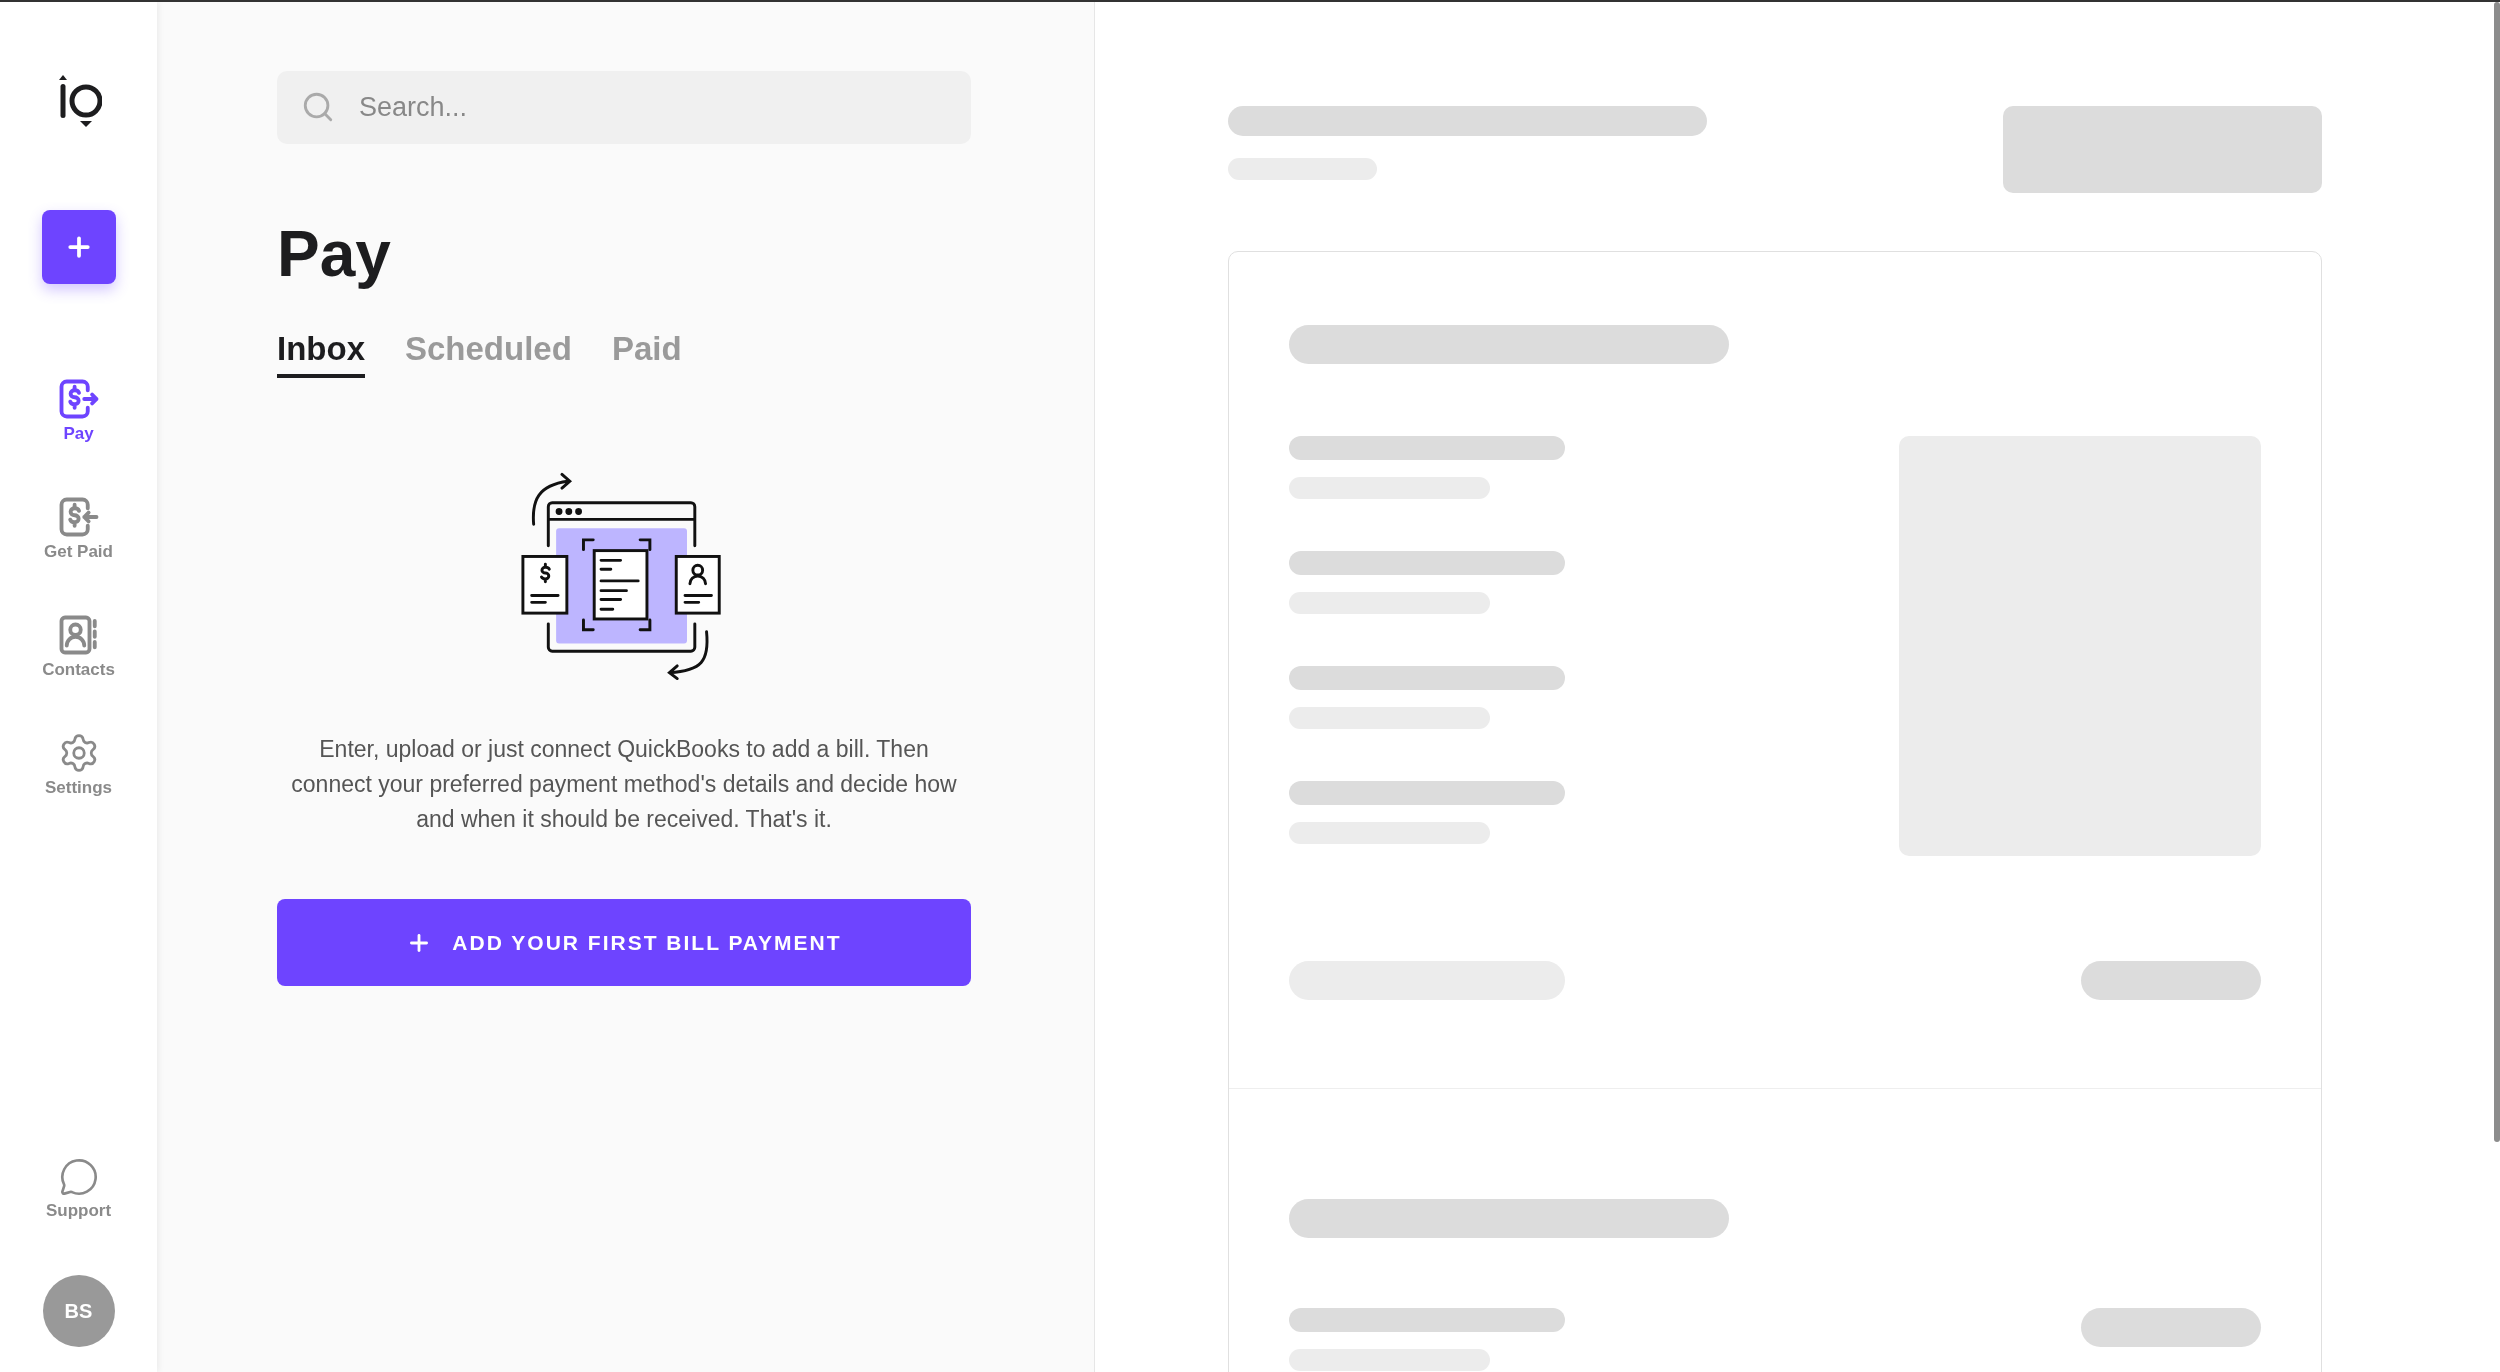 This screenshot has height=1372, width=2500. Describe the element at coordinates (624, 784) in the screenshot. I see `empty-state-message: Enter, upload or just connect QuickBooks to add a bill. Then connect your preferred payment method's details and decide how and when it should be received. That's it.` at that location.